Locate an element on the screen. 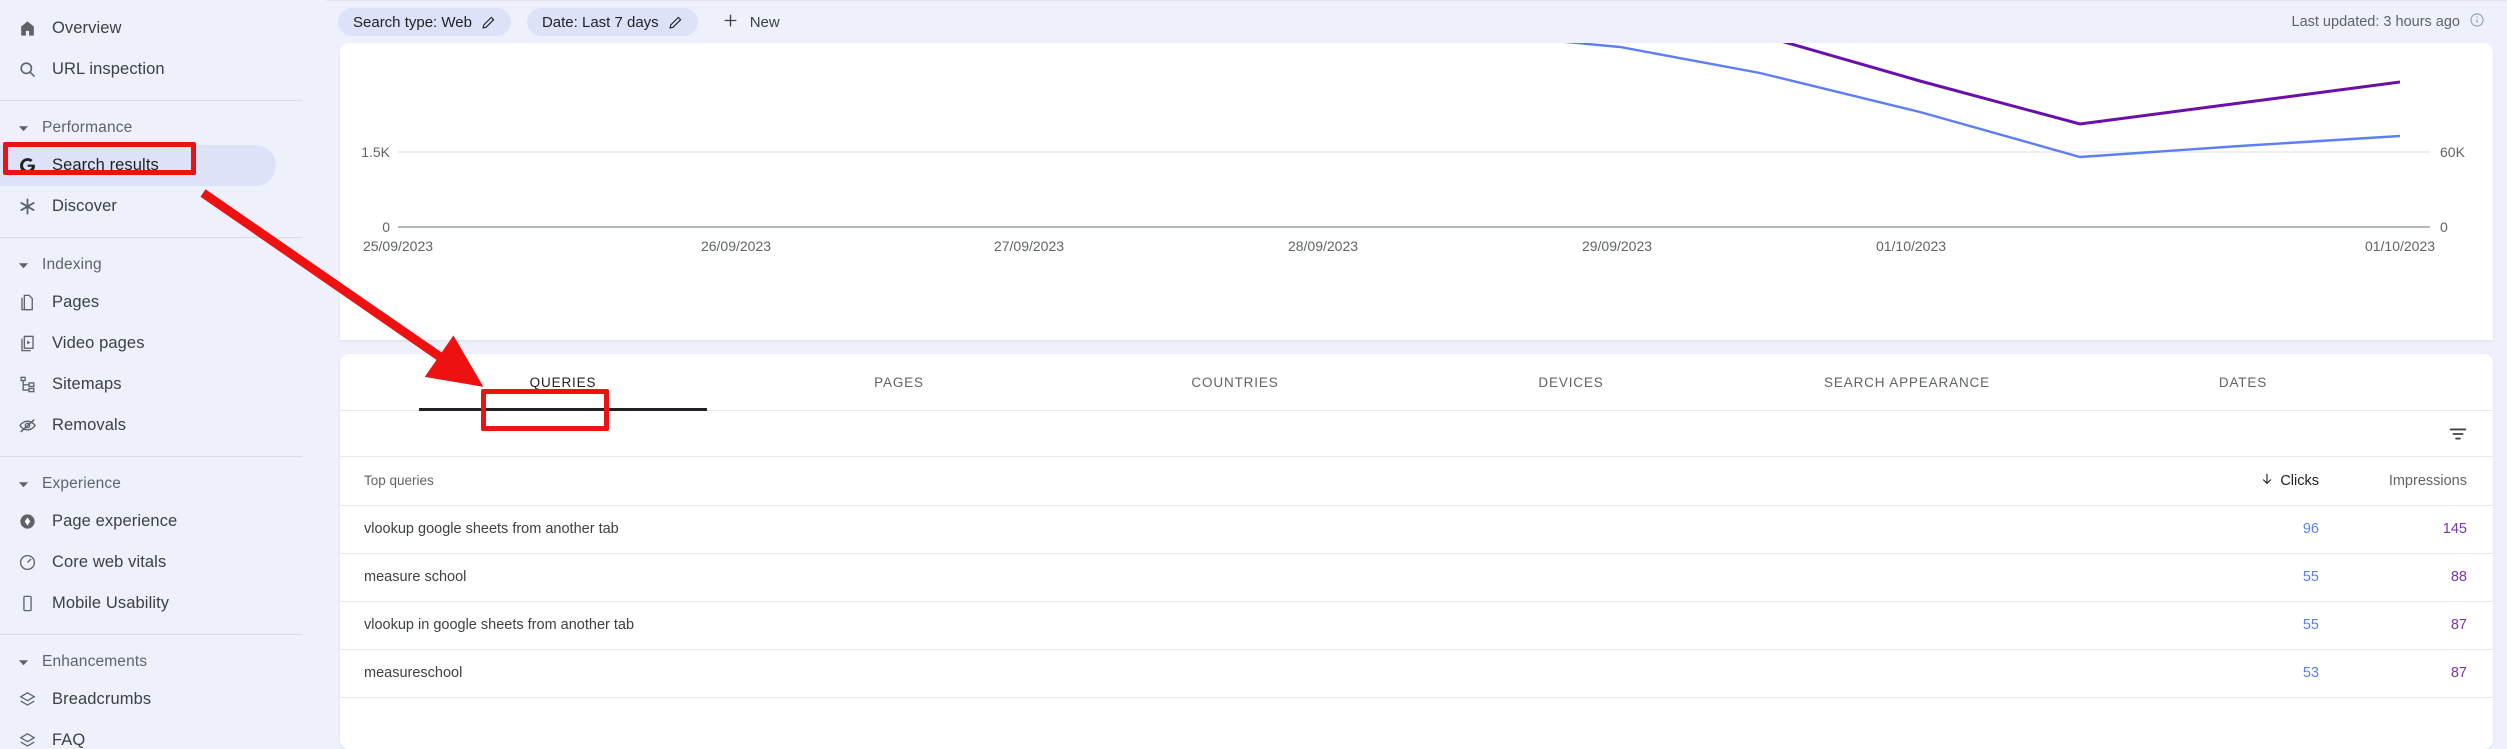  sidebar-item-url-inspection: URL inspection is located at coordinates (163, 69).